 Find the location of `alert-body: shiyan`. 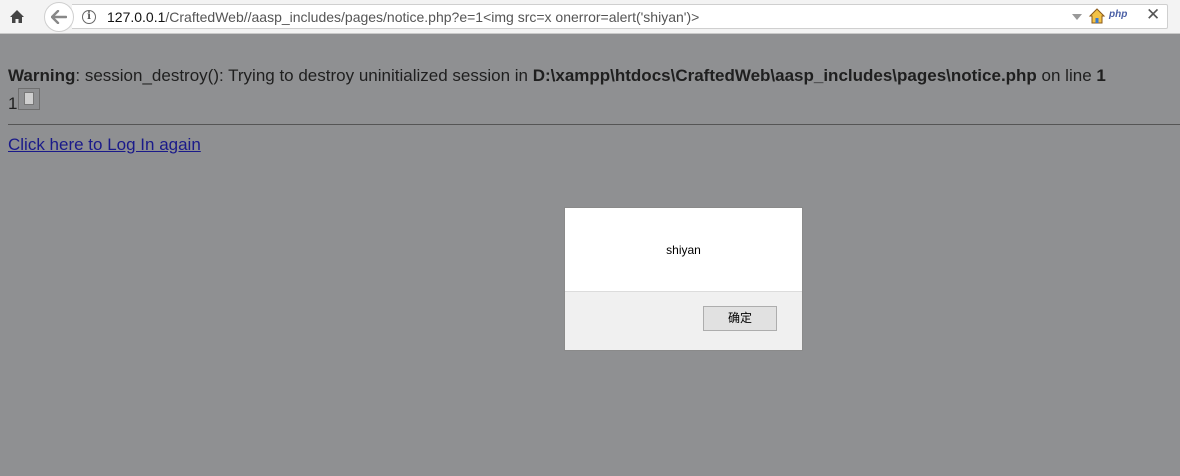

alert-body: shiyan is located at coordinates (683, 250).